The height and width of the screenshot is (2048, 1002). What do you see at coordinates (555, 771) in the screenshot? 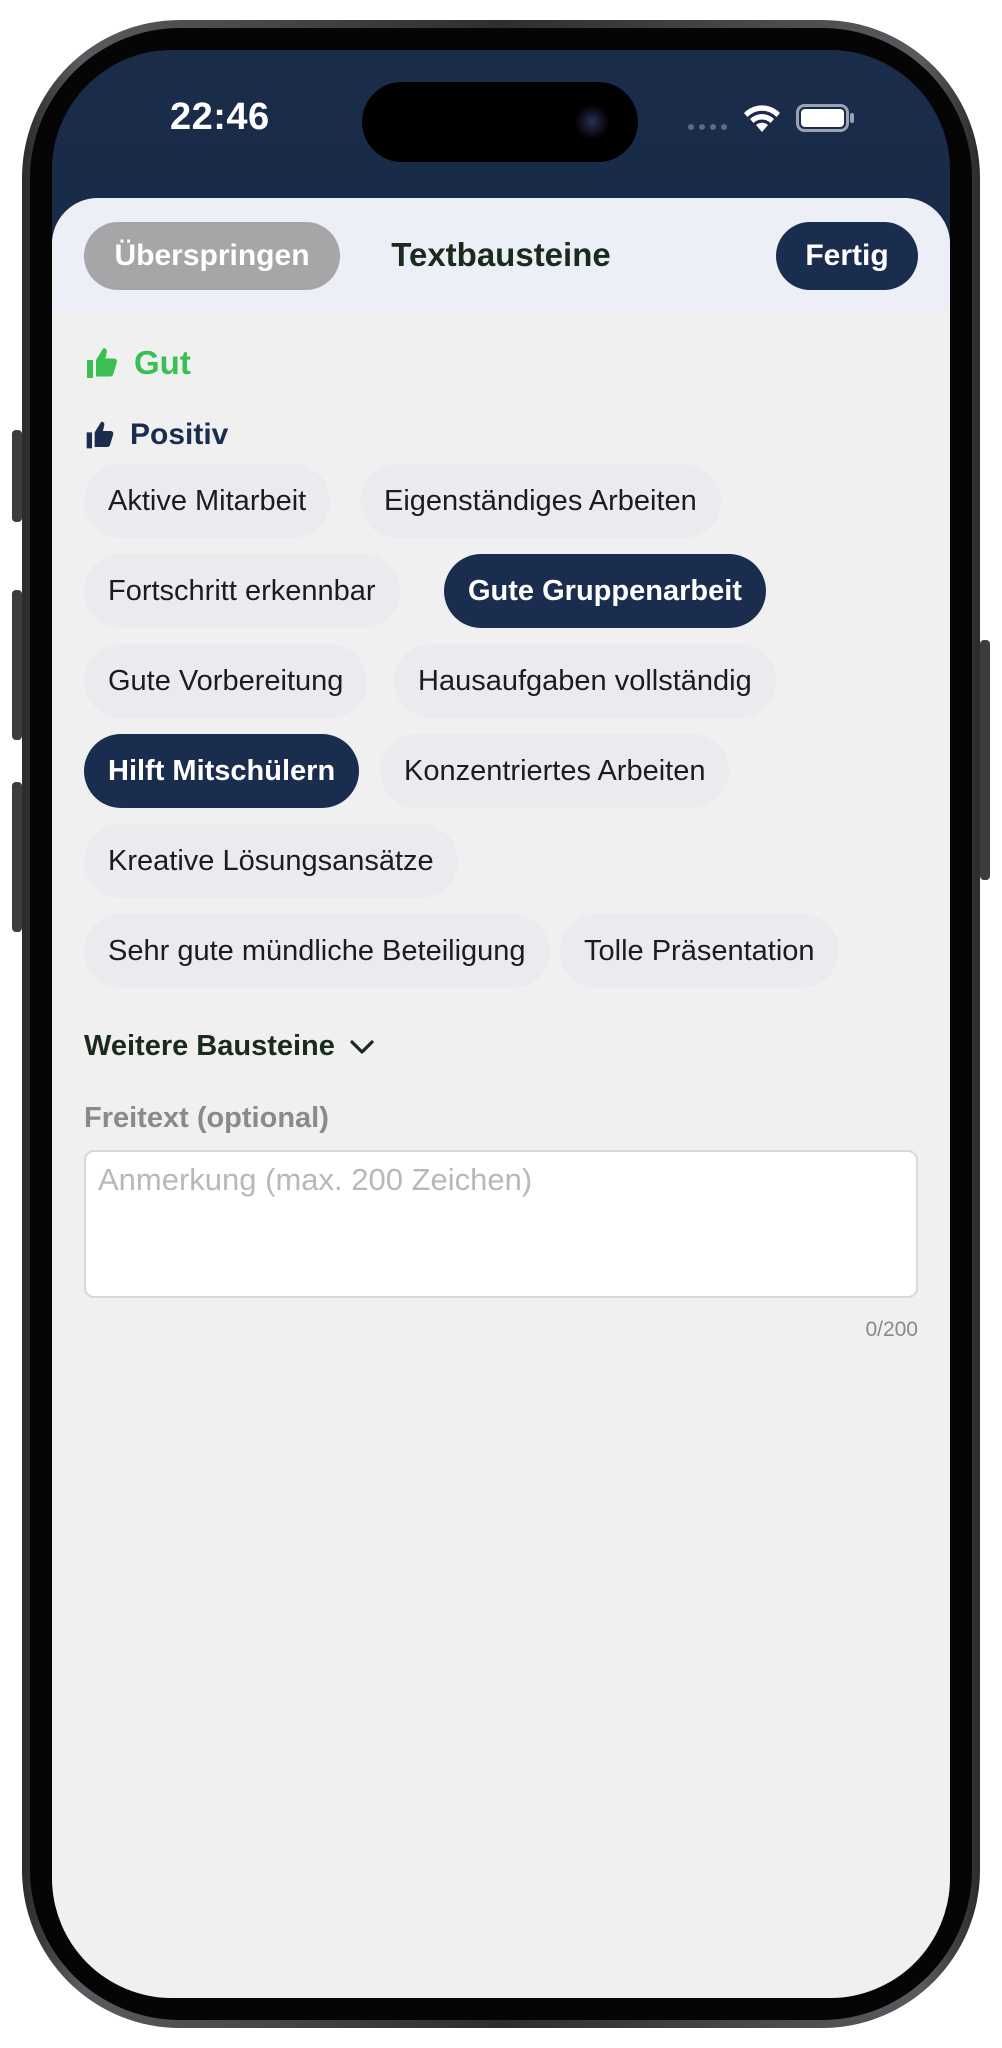
I see `chip-konzentriertes-arbeiten: Konzentriertes Arbeiten` at bounding box center [555, 771].